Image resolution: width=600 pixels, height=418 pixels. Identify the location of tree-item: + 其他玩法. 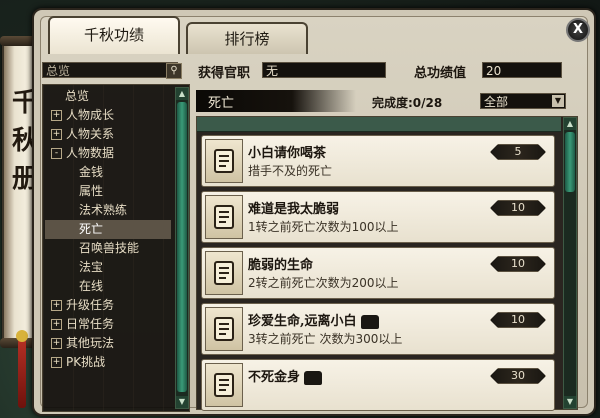
(108, 343).